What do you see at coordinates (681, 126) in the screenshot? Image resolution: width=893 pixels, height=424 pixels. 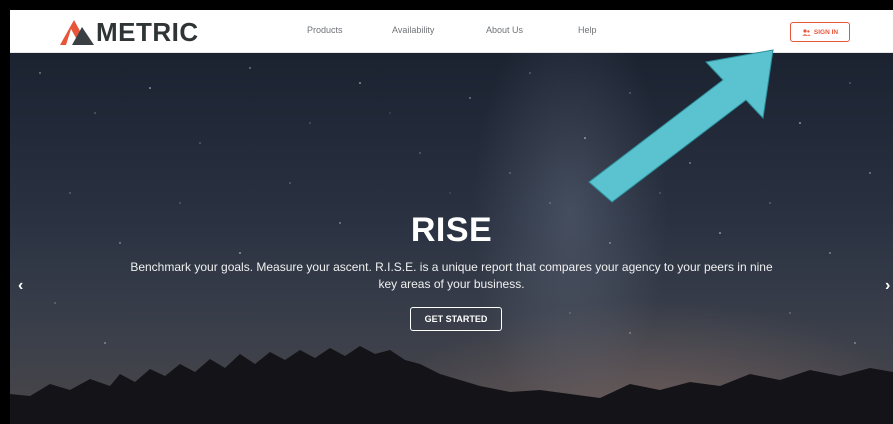 I see `annotation-arrow-icon` at bounding box center [681, 126].